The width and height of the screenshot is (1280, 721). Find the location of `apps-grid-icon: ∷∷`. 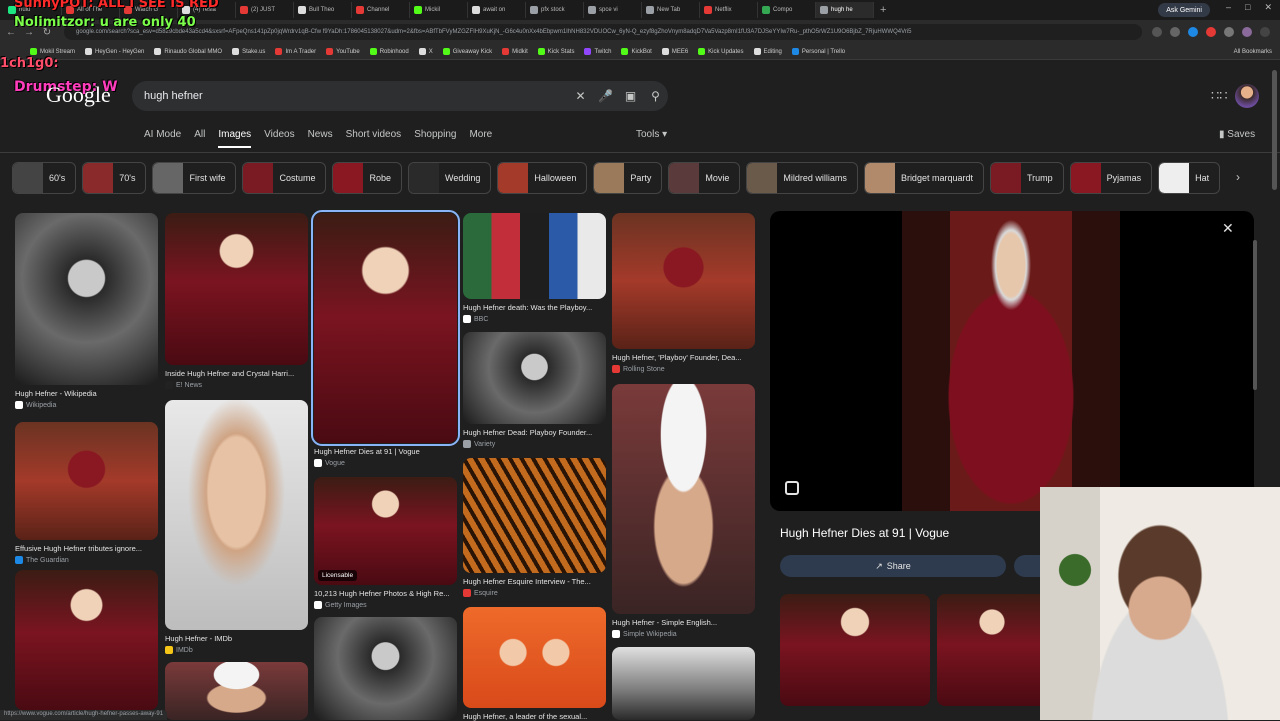

apps-grid-icon: ∷∷ is located at coordinates (1219, 96).